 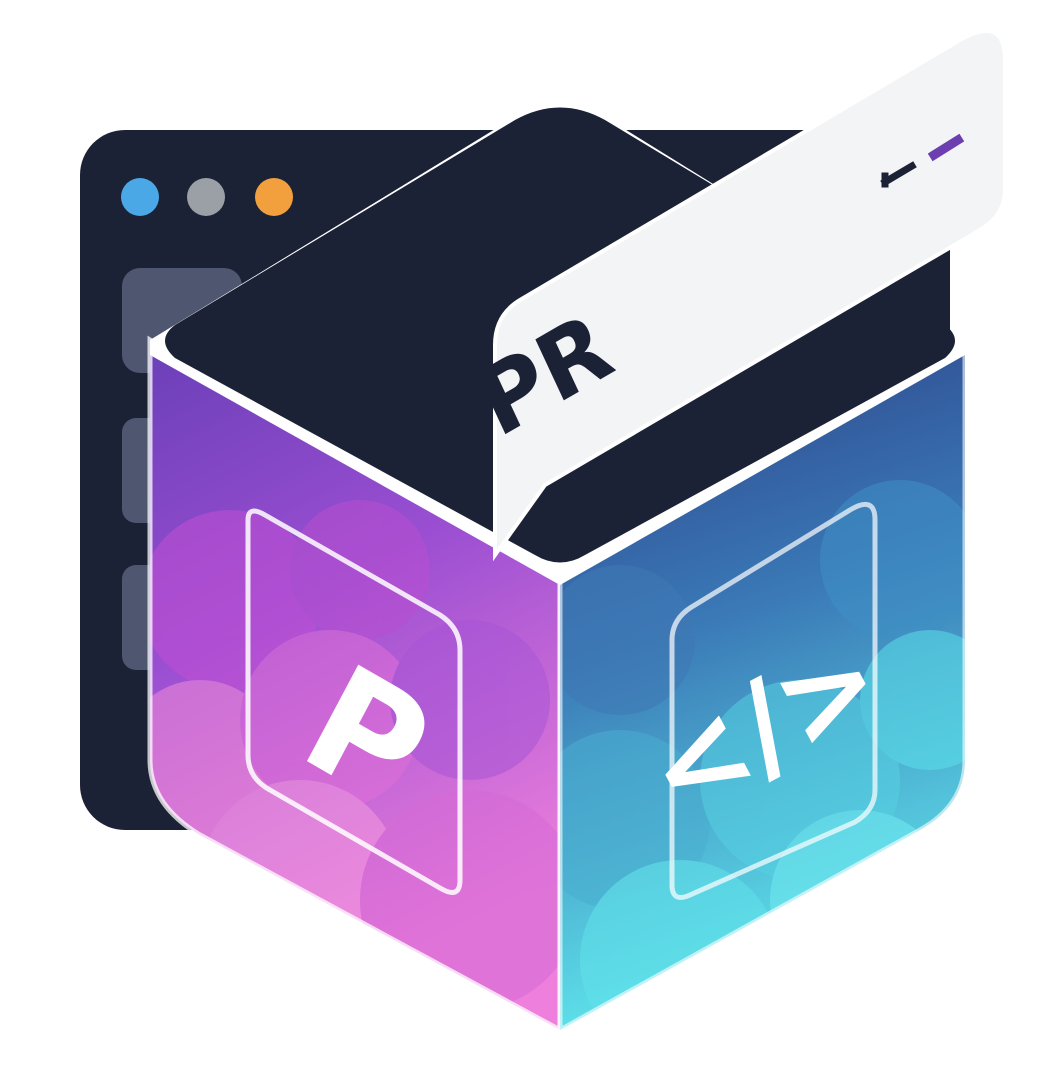 I want to click on gray-dot, so click(x=206, y=197).